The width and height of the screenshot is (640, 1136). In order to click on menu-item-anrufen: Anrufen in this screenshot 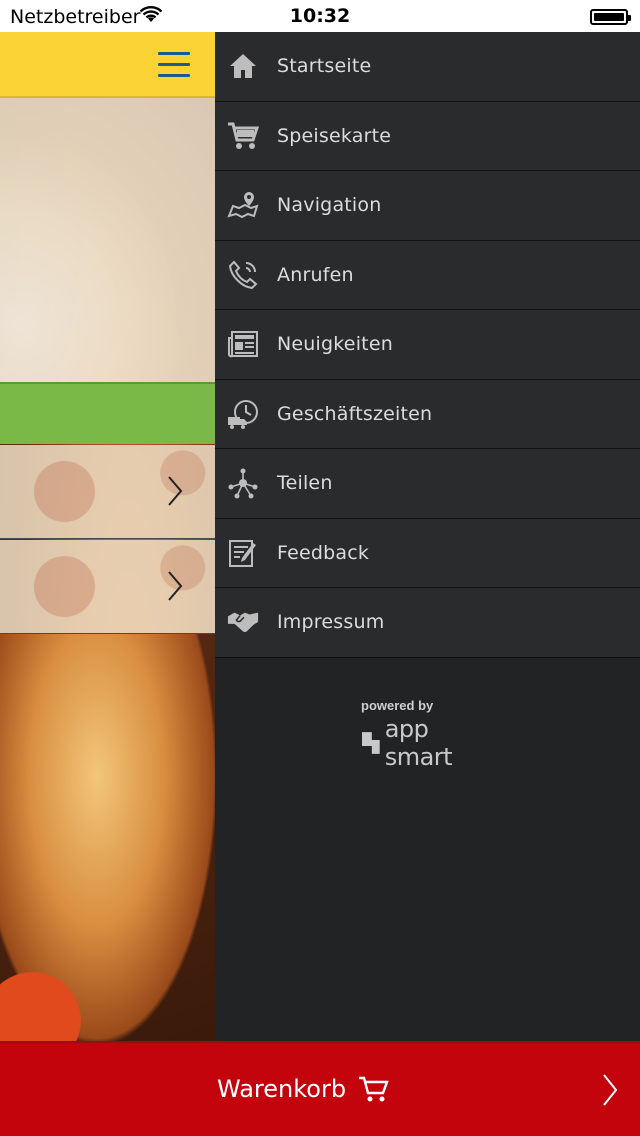, I will do `click(427, 275)`.